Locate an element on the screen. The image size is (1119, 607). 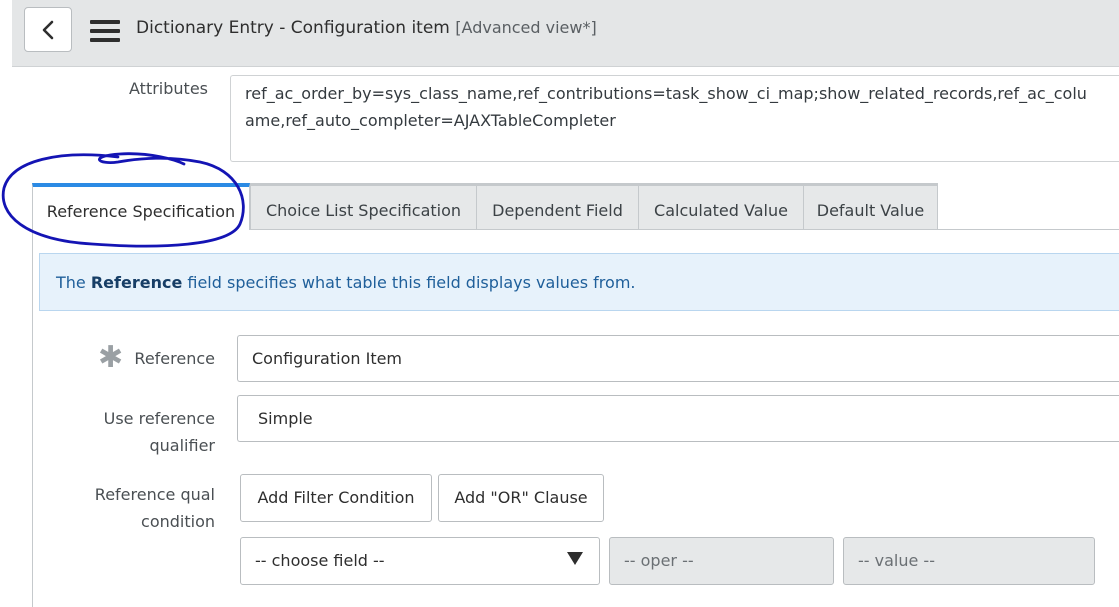
attributes-label: Attributes is located at coordinates (168, 88).